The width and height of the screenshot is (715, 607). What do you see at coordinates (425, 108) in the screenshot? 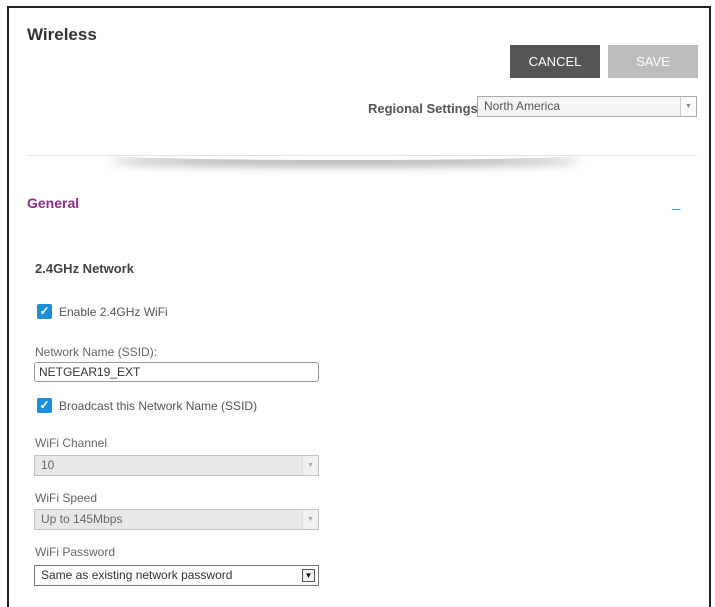
I see `regional-settings-label: Regional Settings:` at bounding box center [425, 108].